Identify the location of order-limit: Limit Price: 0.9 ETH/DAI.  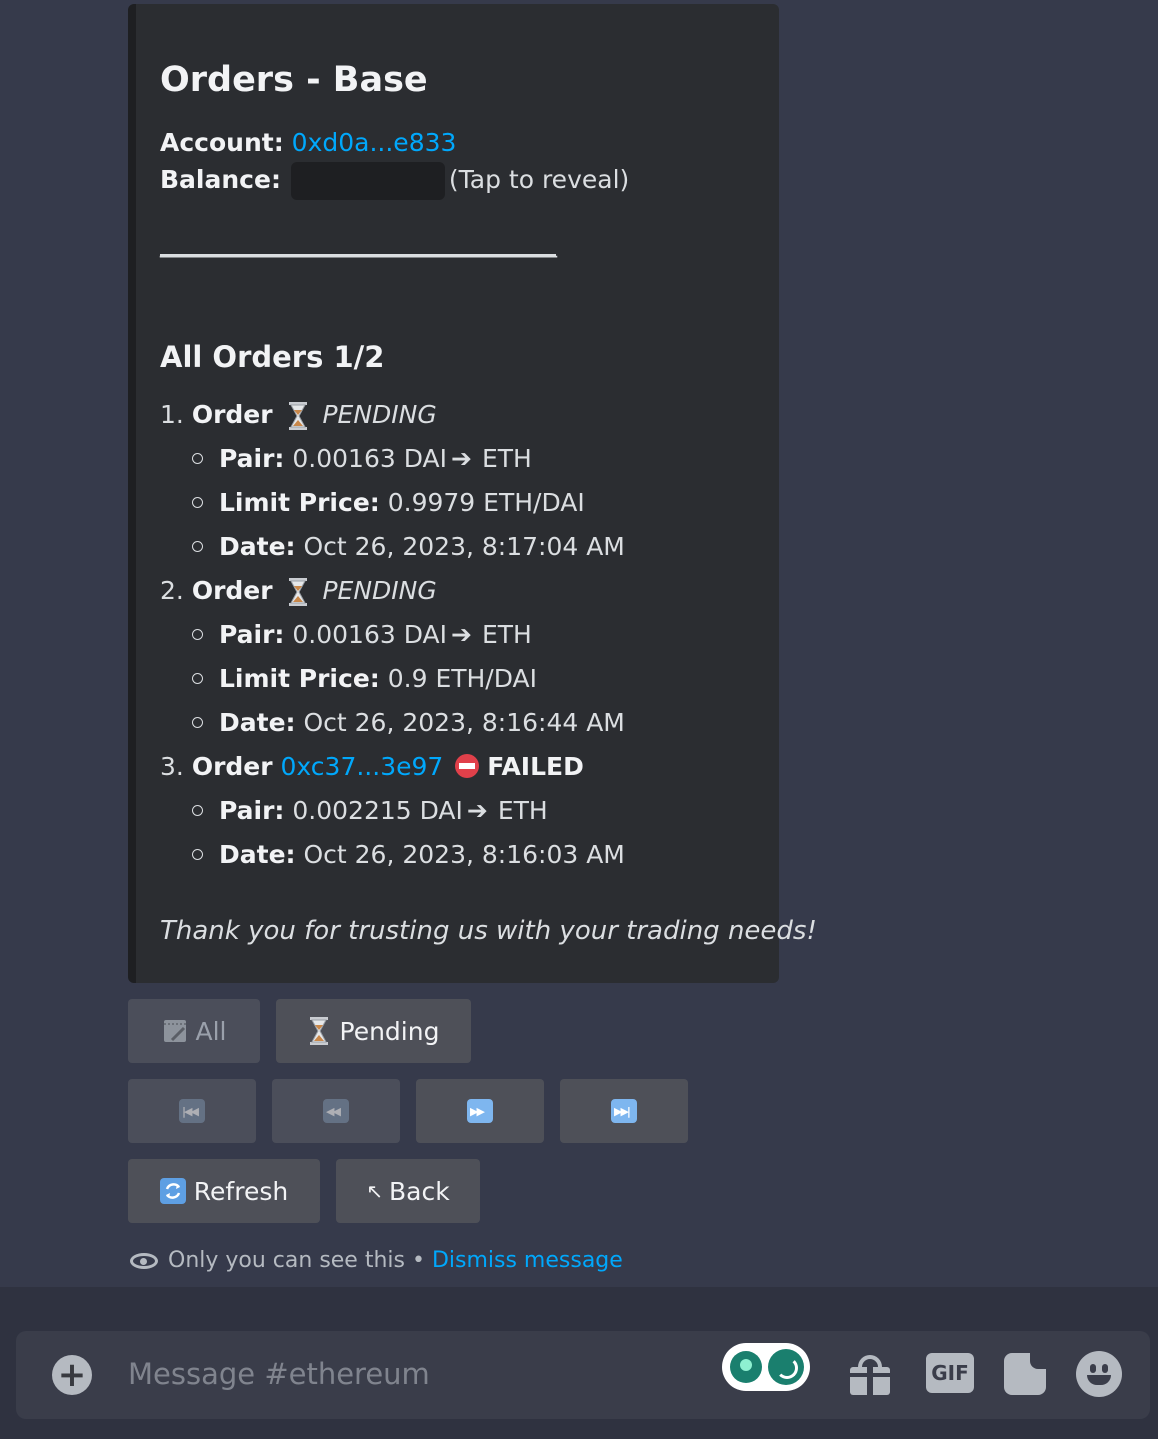
(364, 678).